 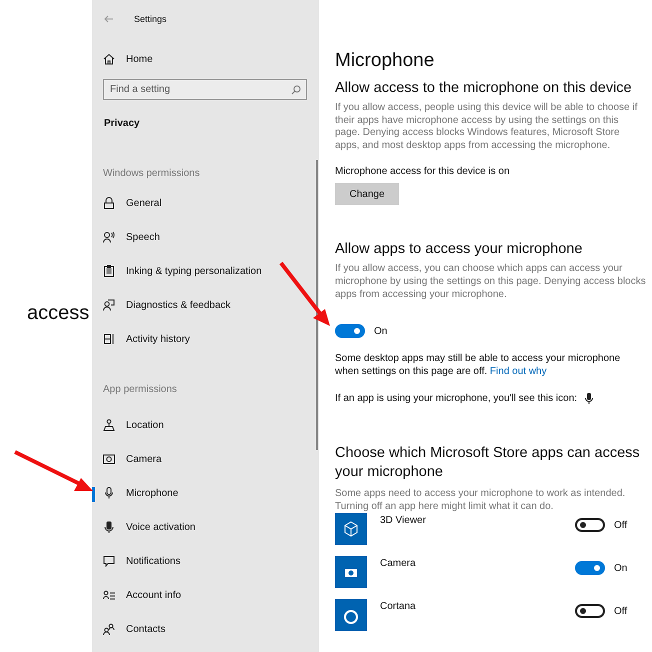 What do you see at coordinates (205, 339) in the screenshot?
I see `nav-item: Activity history` at bounding box center [205, 339].